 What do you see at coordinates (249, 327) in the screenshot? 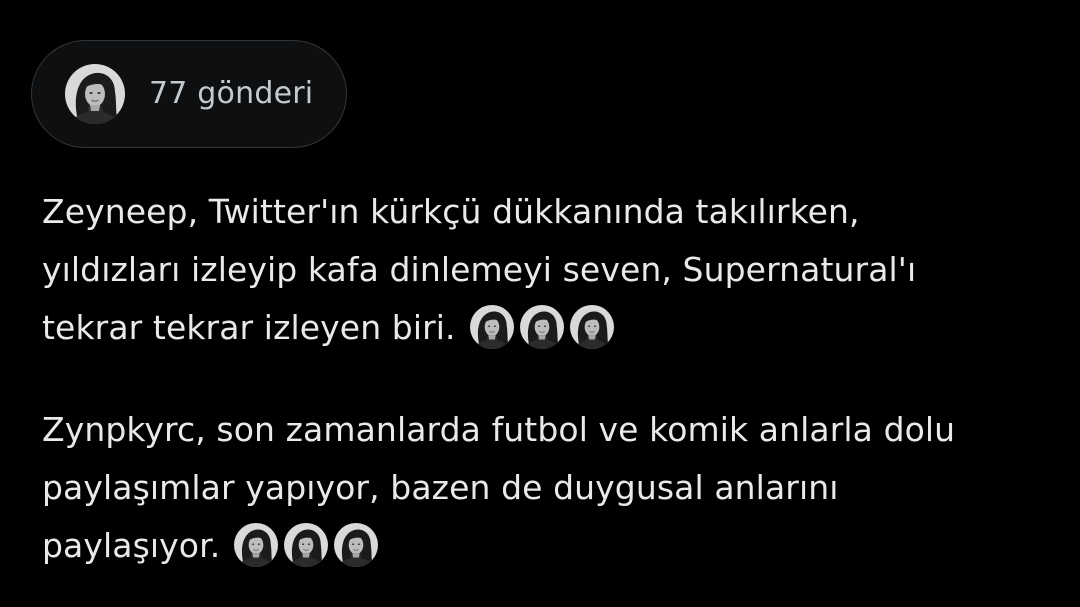
I see `paragraph-line-text: tekrar tekrar izleyen biri.` at bounding box center [249, 327].